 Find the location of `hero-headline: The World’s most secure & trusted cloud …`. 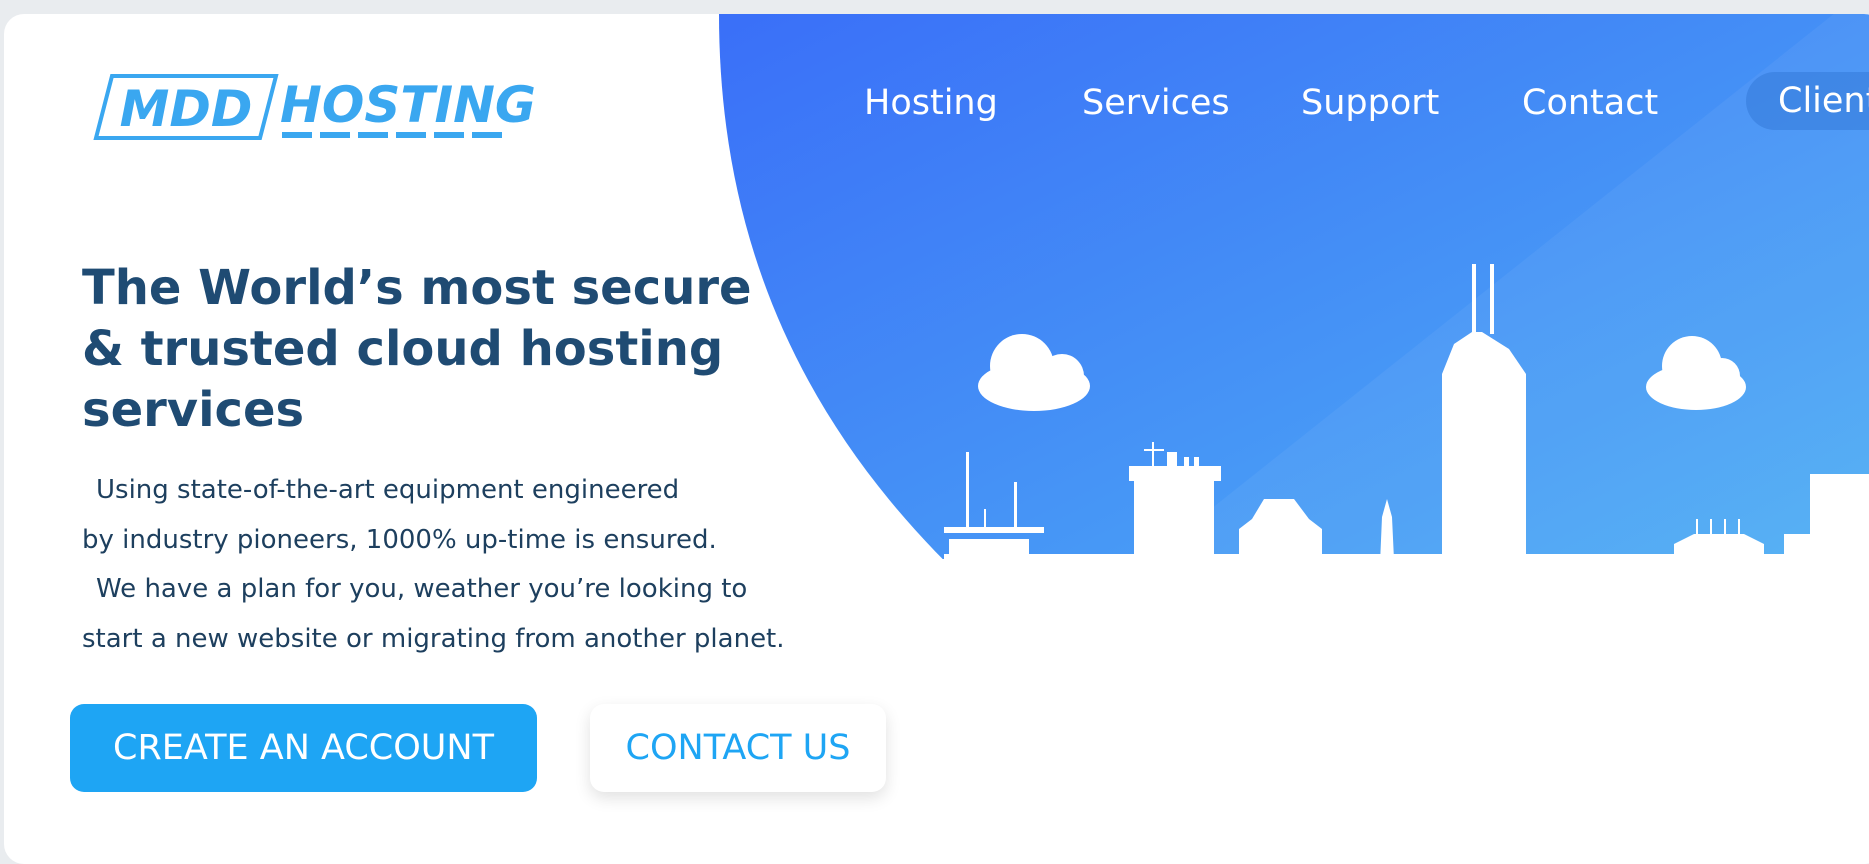

hero-headline: The World’s most secure & trusted cloud … is located at coordinates (442, 349).